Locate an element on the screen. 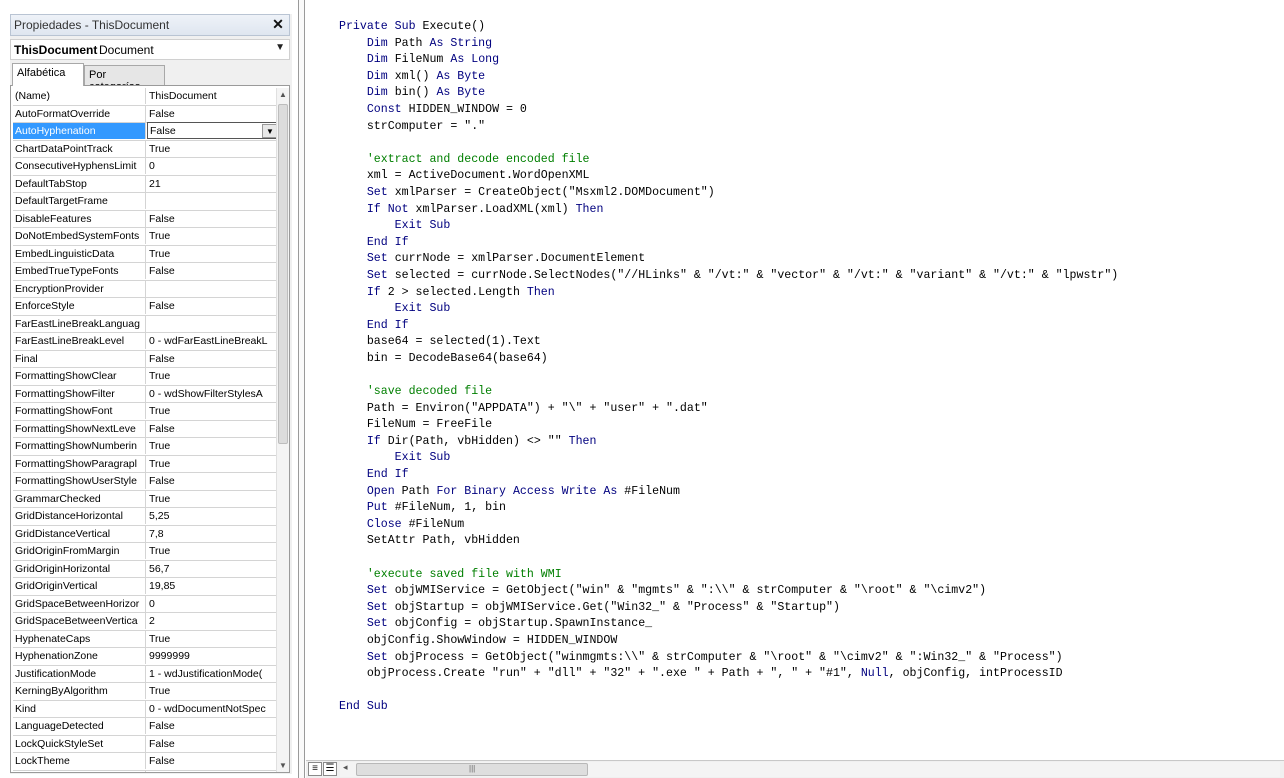 The image size is (1284, 778). property-row: EnforceStyle False is located at coordinates (146, 307).